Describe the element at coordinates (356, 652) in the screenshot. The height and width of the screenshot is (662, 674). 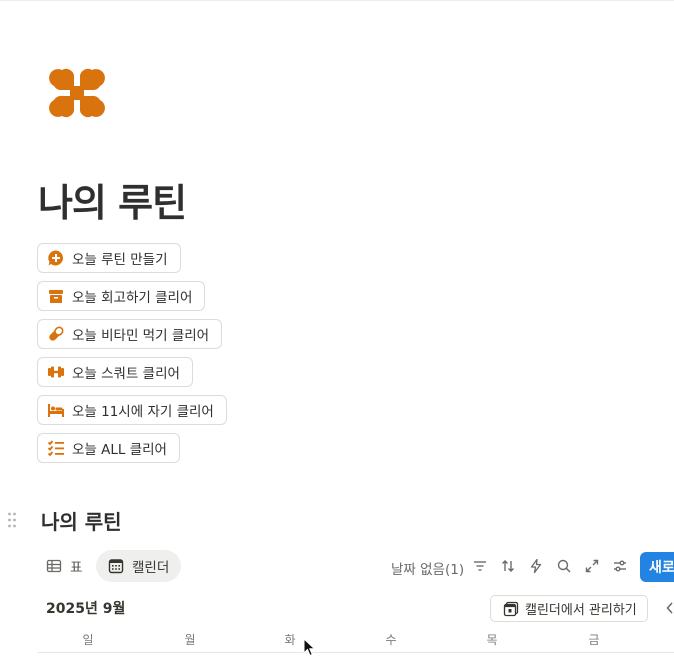
I see `calendar-grid-divider` at that location.